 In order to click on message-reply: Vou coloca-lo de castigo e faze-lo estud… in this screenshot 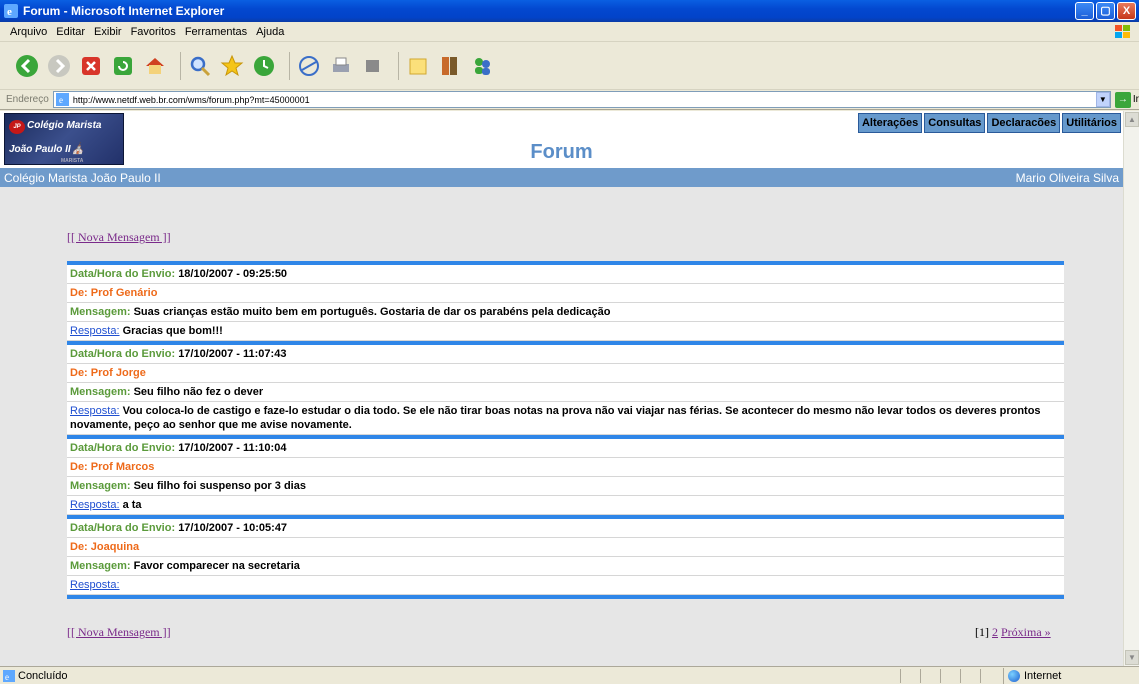, I will do `click(555, 418)`.